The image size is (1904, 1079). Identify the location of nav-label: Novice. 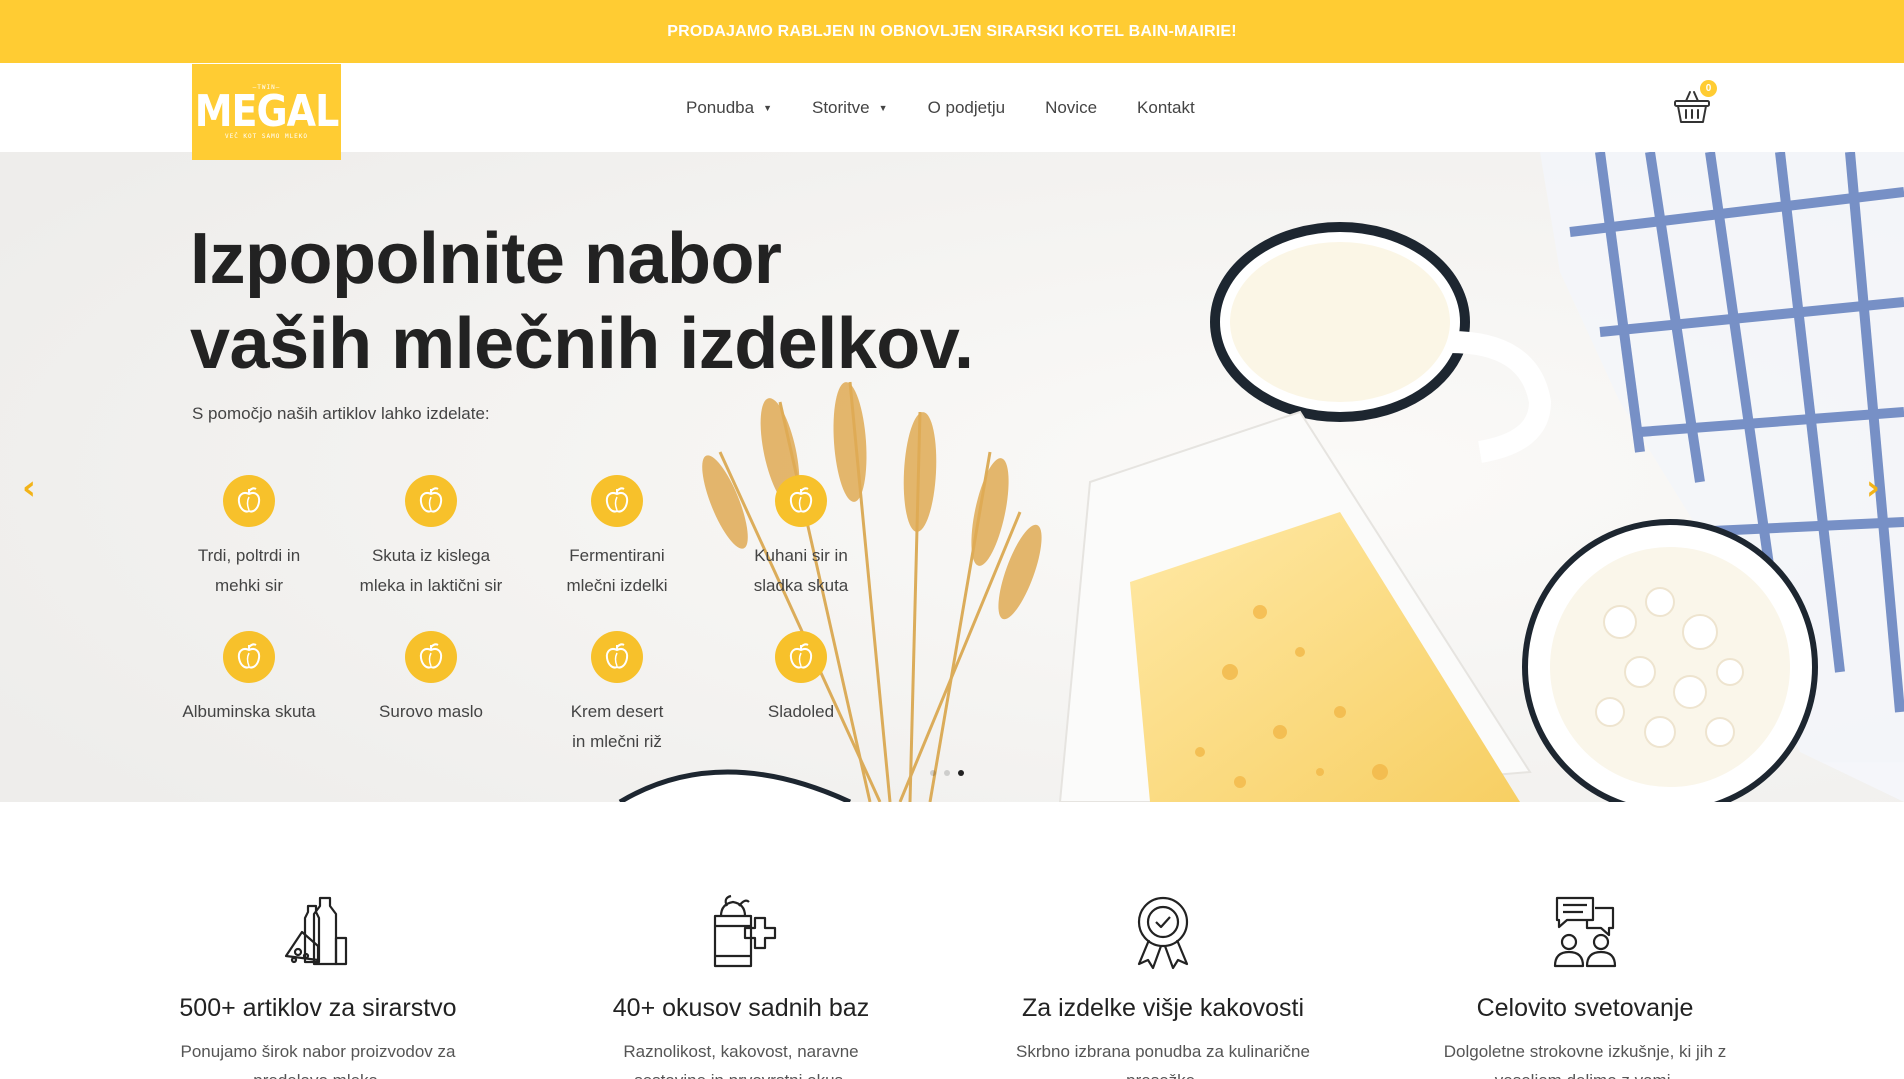
(1071, 107).